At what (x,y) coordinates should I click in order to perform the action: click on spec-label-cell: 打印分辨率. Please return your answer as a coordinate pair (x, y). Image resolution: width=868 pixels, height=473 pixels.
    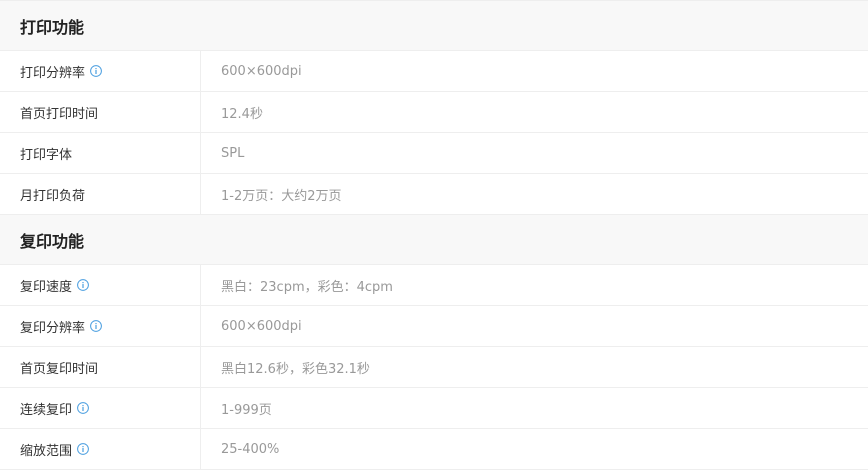
    Looking at the image, I should click on (100, 71).